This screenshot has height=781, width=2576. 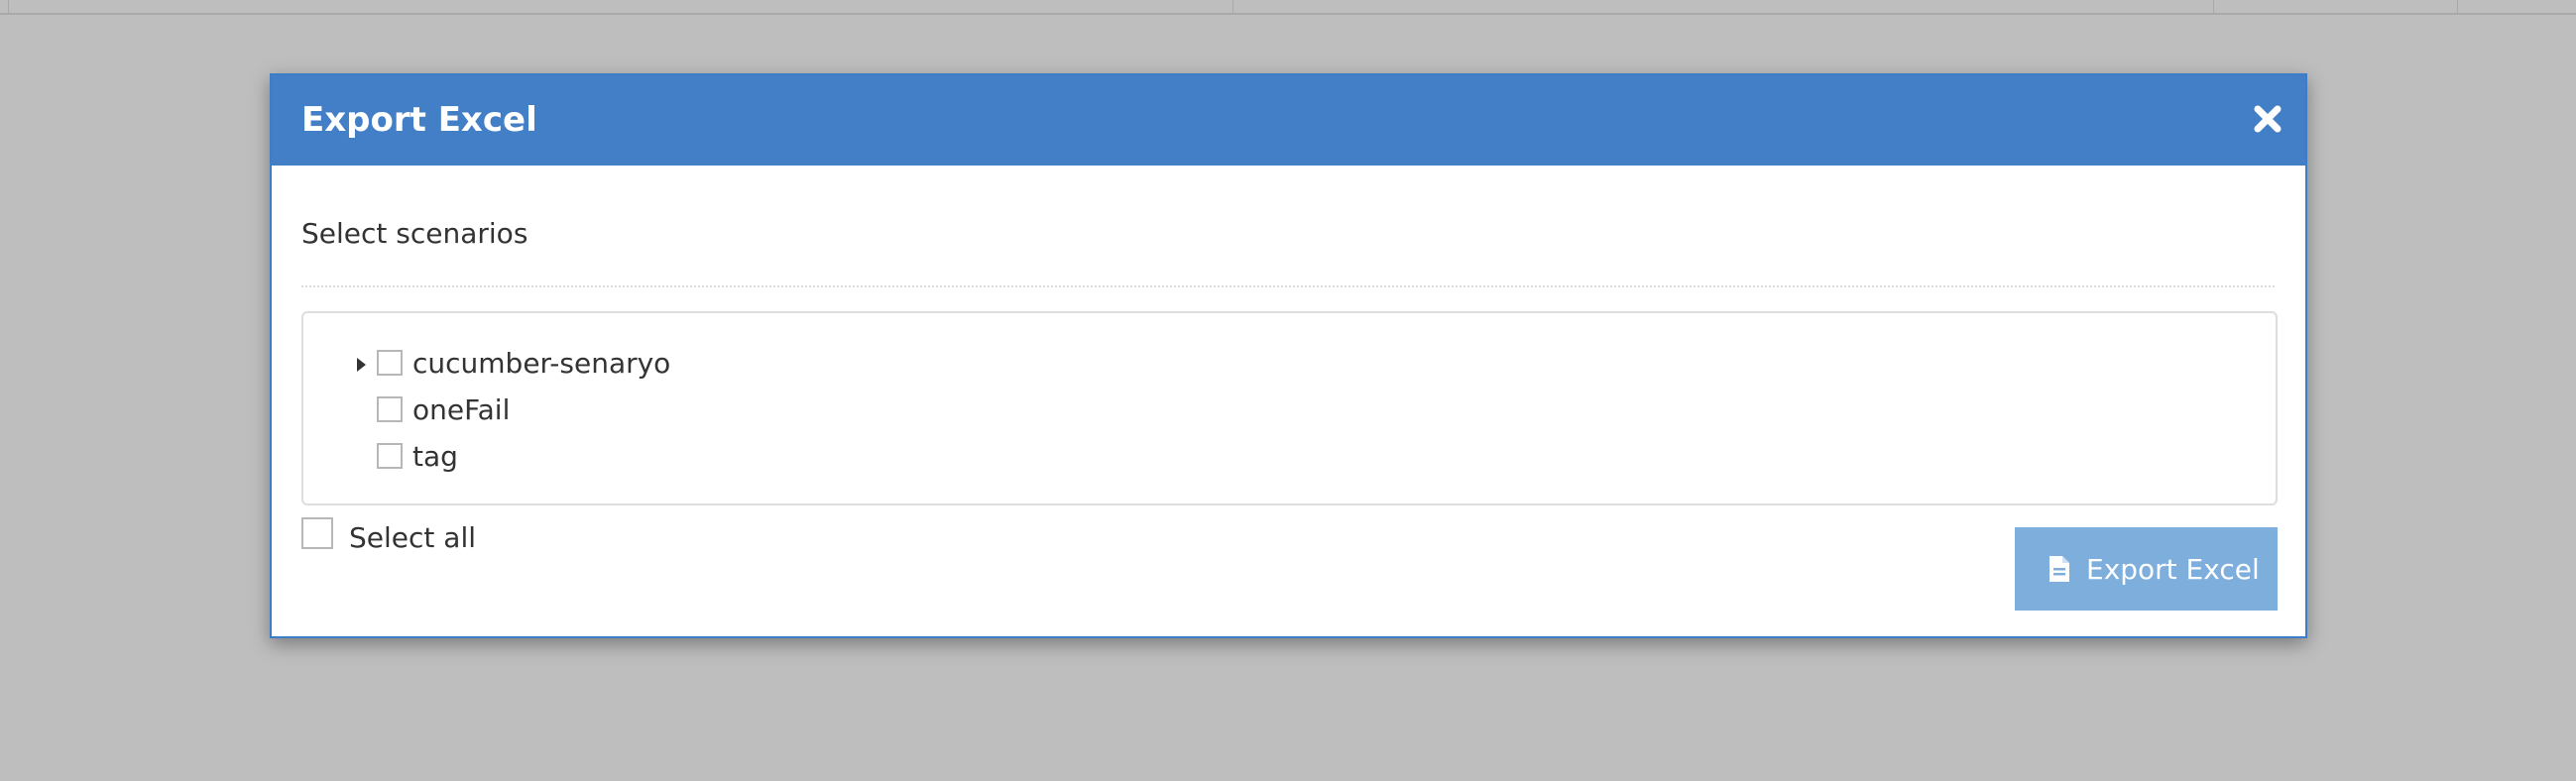 I want to click on select-scenarios-label: Select scenarios, so click(x=415, y=234).